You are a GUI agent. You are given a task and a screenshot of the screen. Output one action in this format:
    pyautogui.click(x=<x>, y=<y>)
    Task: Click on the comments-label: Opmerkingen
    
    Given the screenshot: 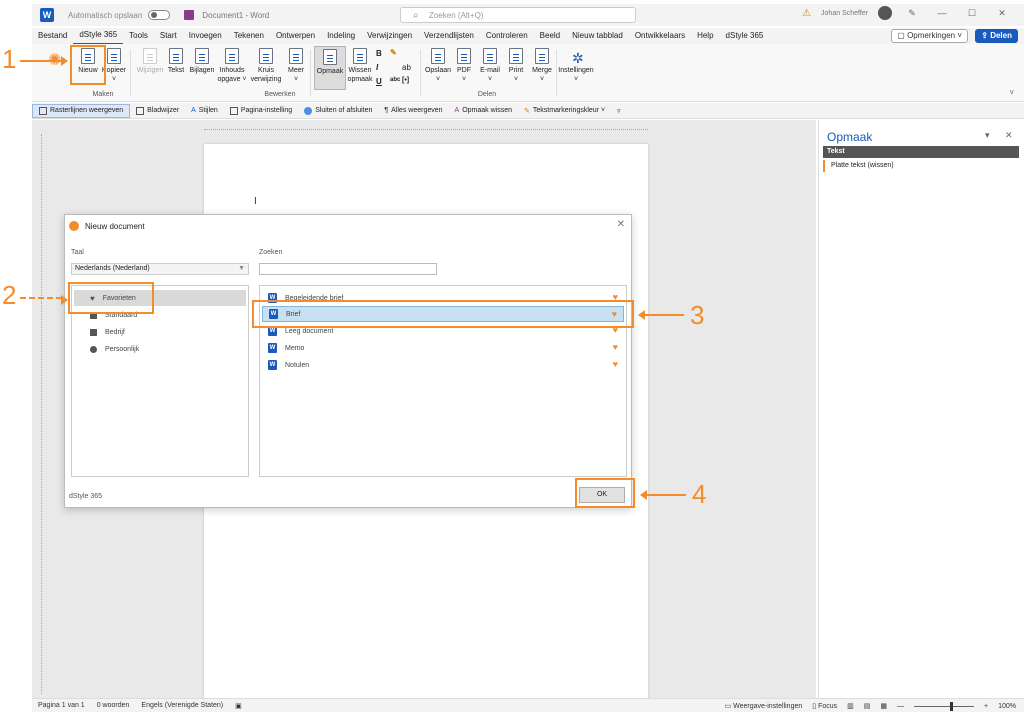 What is the action you would take?
    pyautogui.click(x=931, y=35)
    